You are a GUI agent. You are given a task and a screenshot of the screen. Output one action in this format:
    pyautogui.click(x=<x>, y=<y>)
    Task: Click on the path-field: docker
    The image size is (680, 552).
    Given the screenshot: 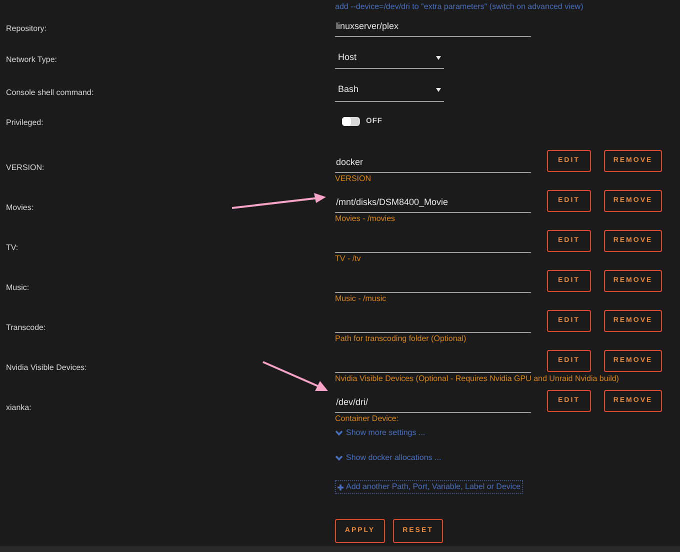 What is the action you would take?
    pyautogui.click(x=433, y=158)
    